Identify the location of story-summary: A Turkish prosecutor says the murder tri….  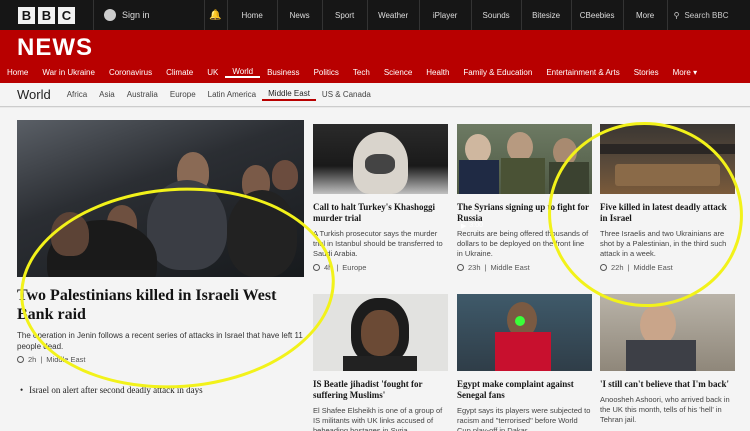
(378, 243).